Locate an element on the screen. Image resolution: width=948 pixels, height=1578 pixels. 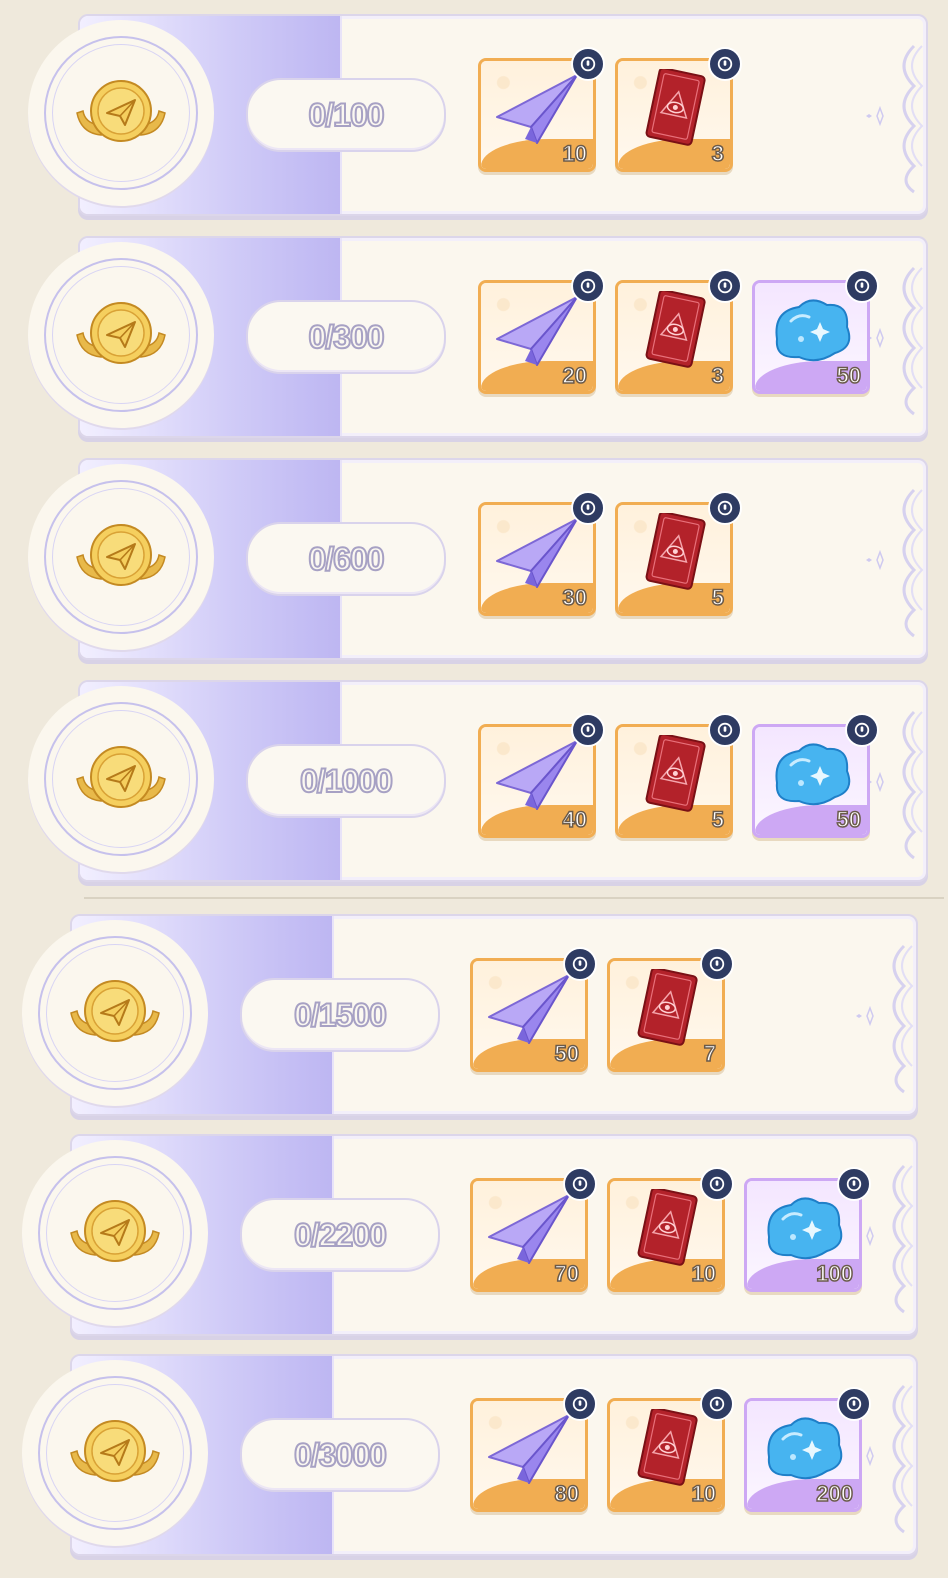
item-quantity: 20 is located at coordinates (575, 375).